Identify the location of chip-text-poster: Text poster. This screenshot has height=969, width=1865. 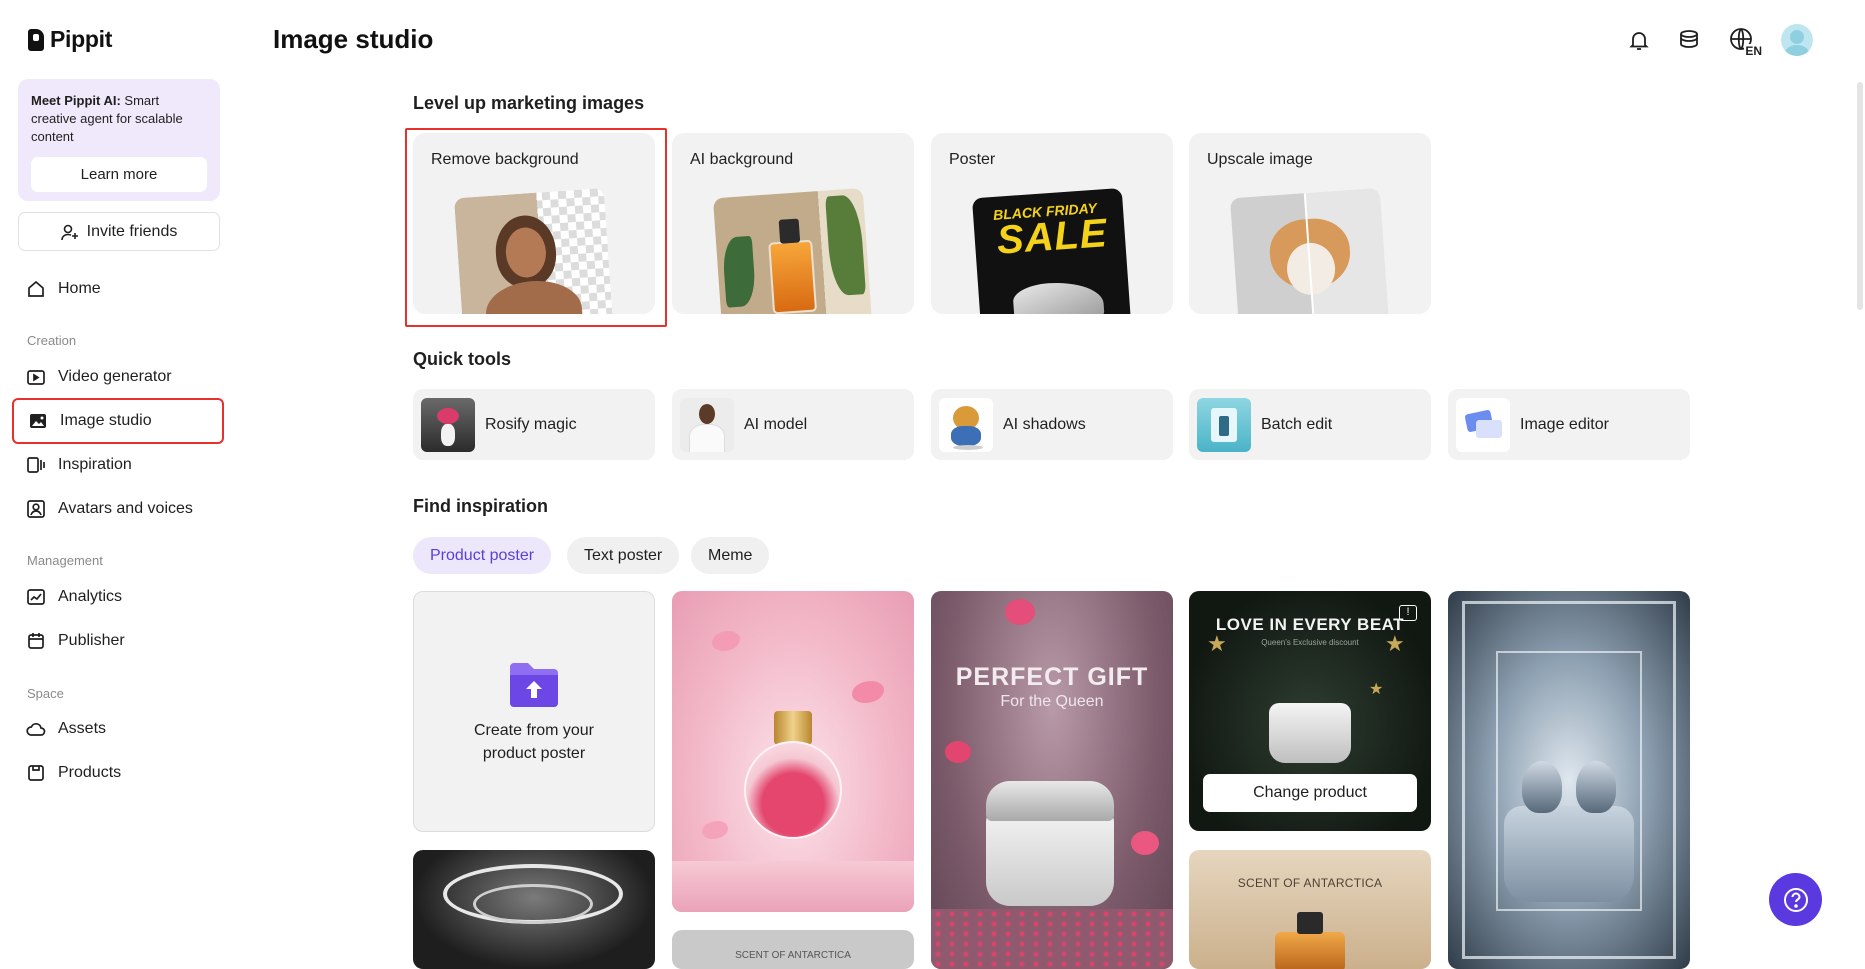
(623, 555).